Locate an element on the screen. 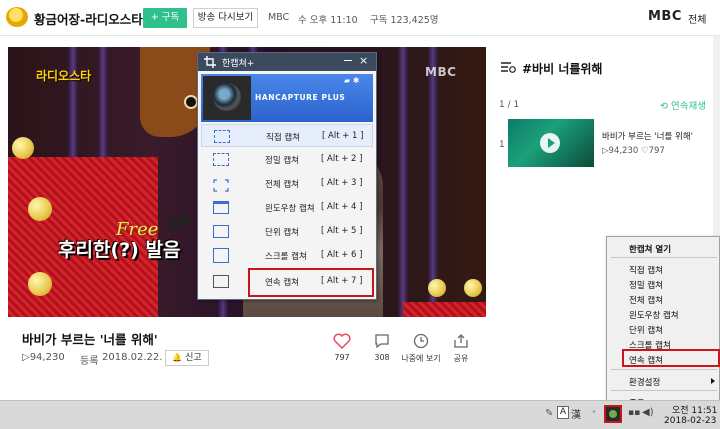 The width and height of the screenshot is (720, 429). folder-icon: ▰ is located at coordinates (347, 80).